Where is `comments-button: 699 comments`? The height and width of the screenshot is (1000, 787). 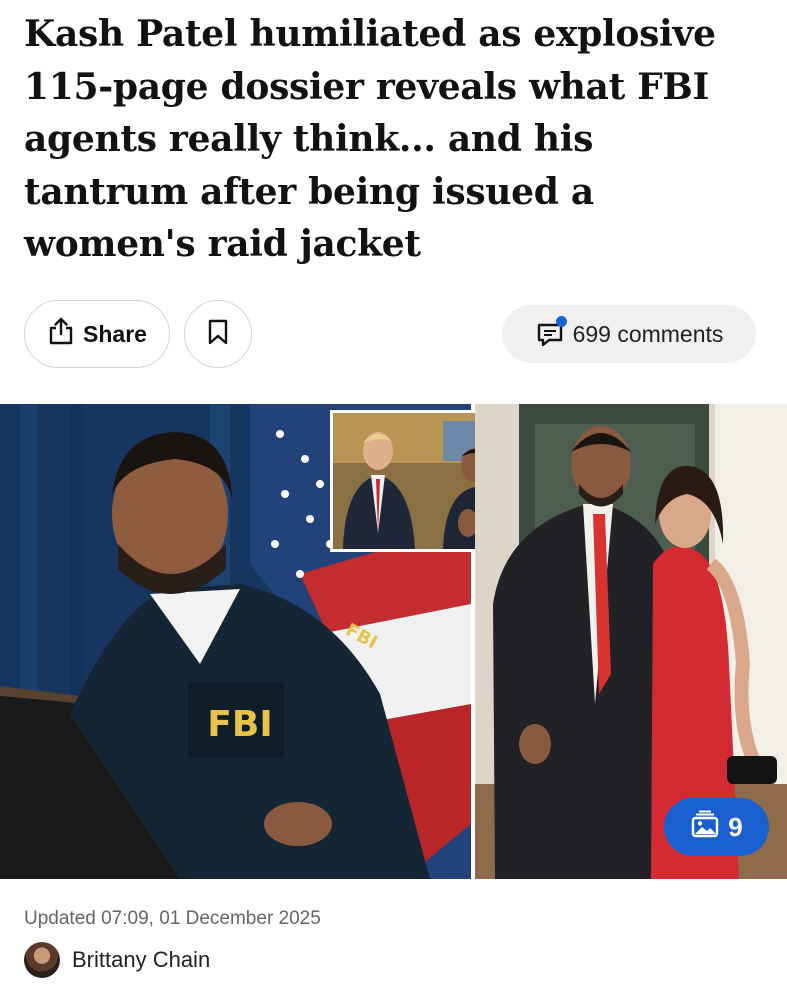 comments-button: 699 comments is located at coordinates (629, 334).